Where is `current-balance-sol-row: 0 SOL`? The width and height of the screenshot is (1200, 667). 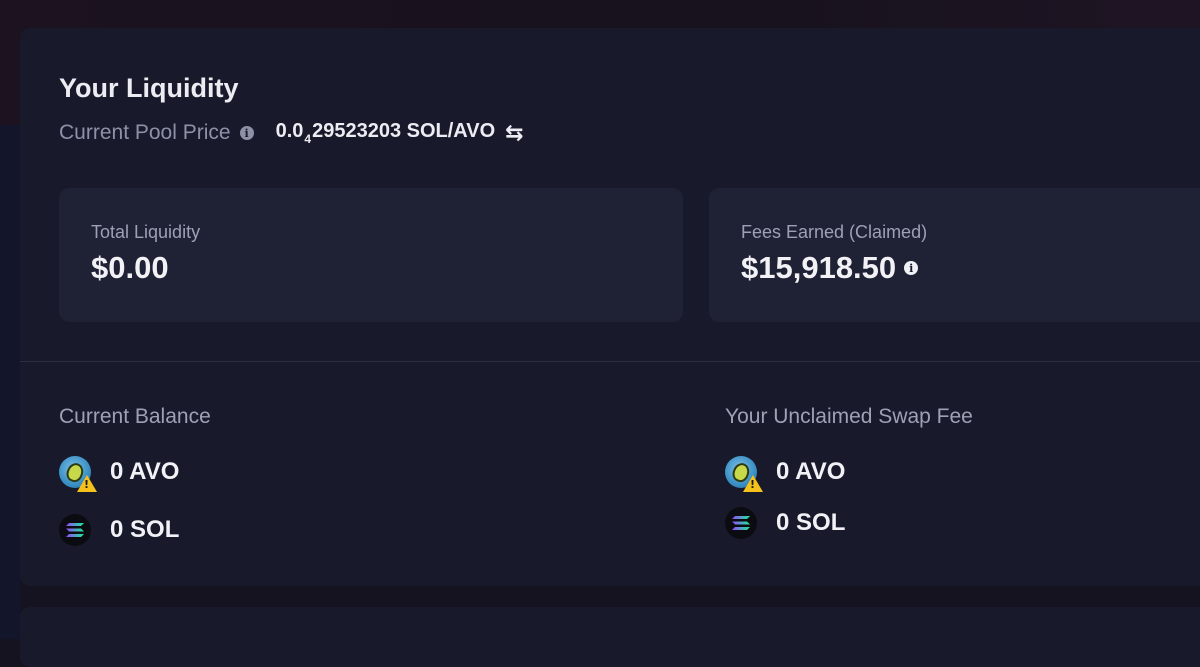
current-balance-sol-row: 0 SOL is located at coordinates (119, 530).